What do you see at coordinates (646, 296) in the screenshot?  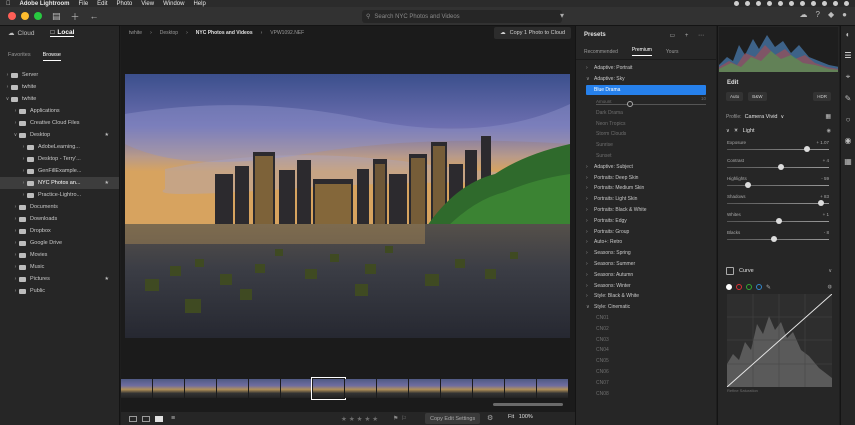 I see `preset-group: › Style: Black & White` at bounding box center [646, 296].